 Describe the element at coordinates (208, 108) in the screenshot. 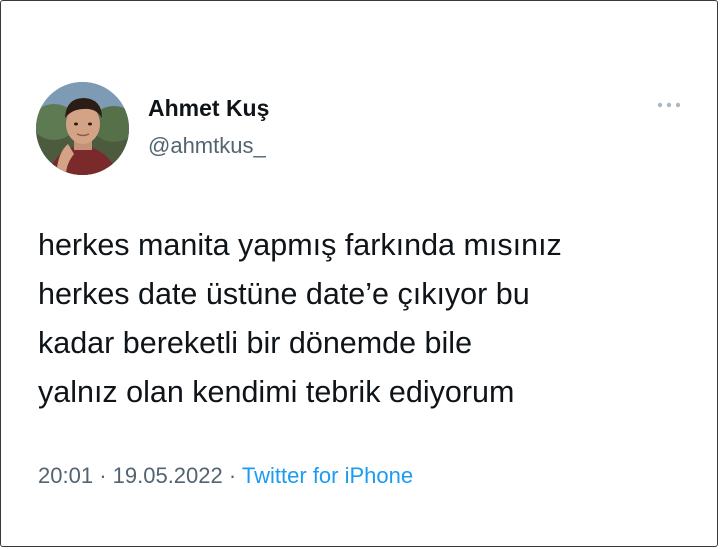

I see `author-display-name: Ahmet Kuş` at that location.